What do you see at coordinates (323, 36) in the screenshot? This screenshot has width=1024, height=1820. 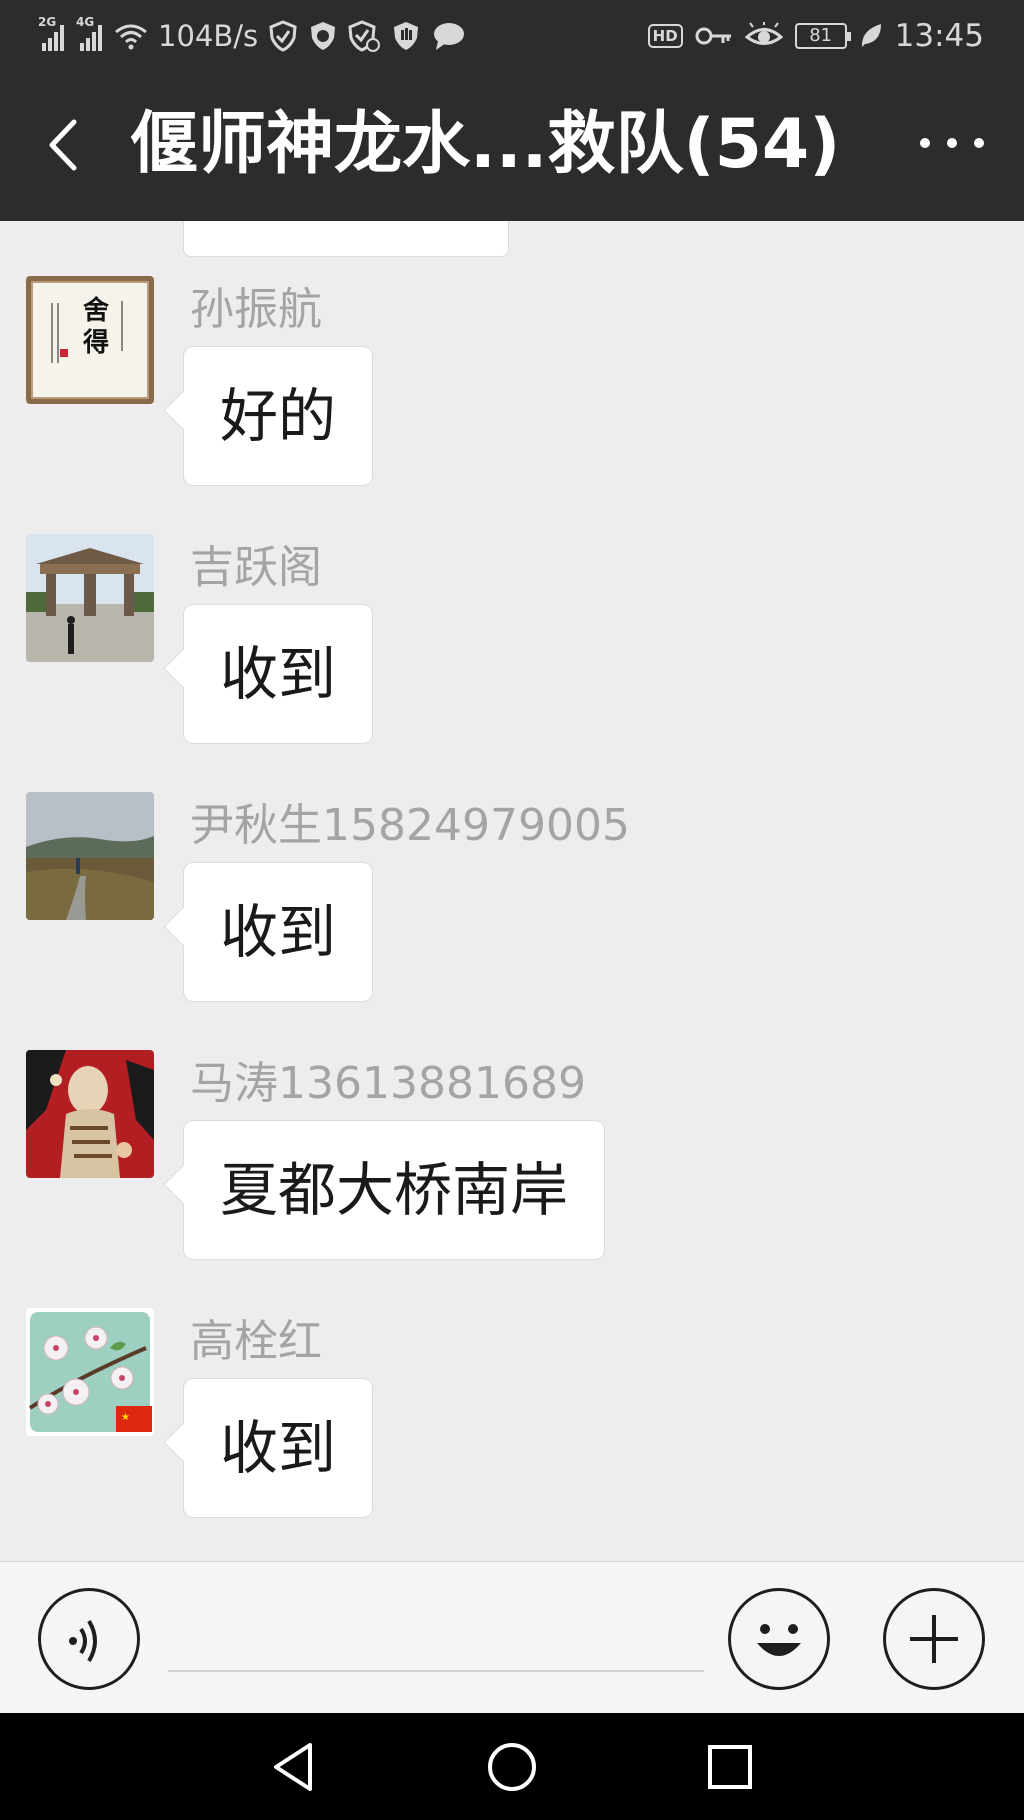 I see `virus-scan-icon` at bounding box center [323, 36].